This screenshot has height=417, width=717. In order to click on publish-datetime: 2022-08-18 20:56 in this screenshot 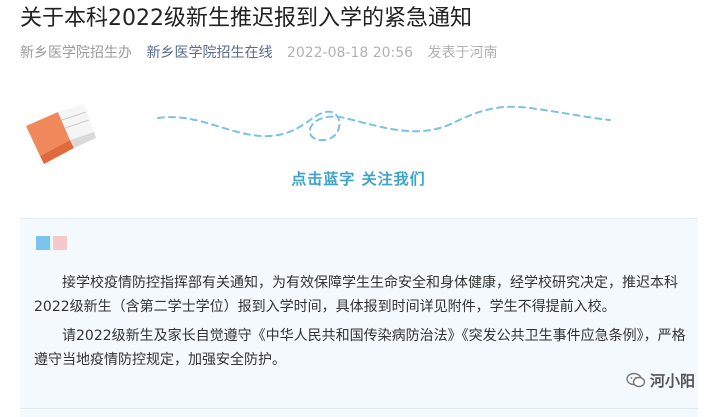, I will do `click(350, 53)`.